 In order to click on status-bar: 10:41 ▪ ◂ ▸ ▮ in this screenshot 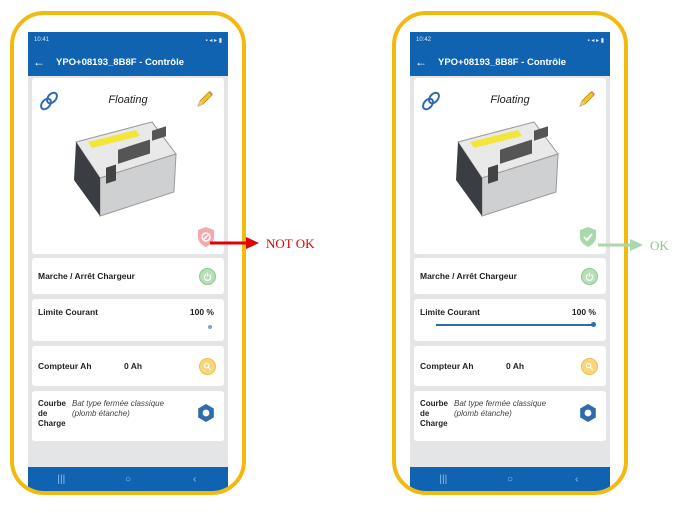, I will do `click(128, 40)`.